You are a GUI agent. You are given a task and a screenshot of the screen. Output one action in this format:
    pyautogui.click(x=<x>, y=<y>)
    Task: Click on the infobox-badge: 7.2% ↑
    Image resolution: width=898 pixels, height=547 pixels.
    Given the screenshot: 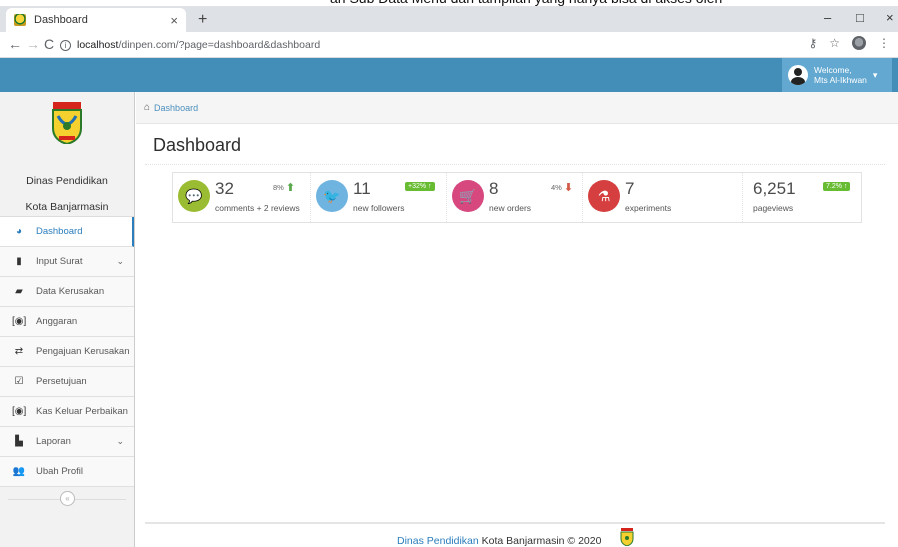 What is the action you would take?
    pyautogui.click(x=837, y=186)
    